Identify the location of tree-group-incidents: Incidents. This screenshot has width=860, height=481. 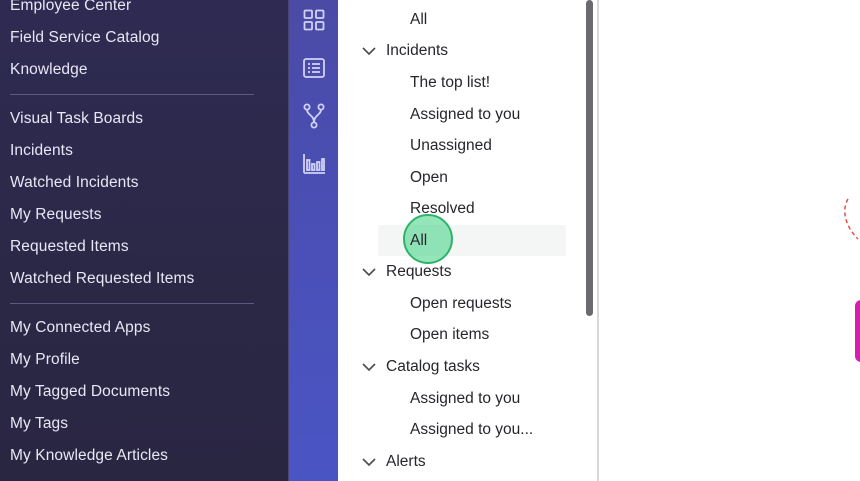
(417, 51).